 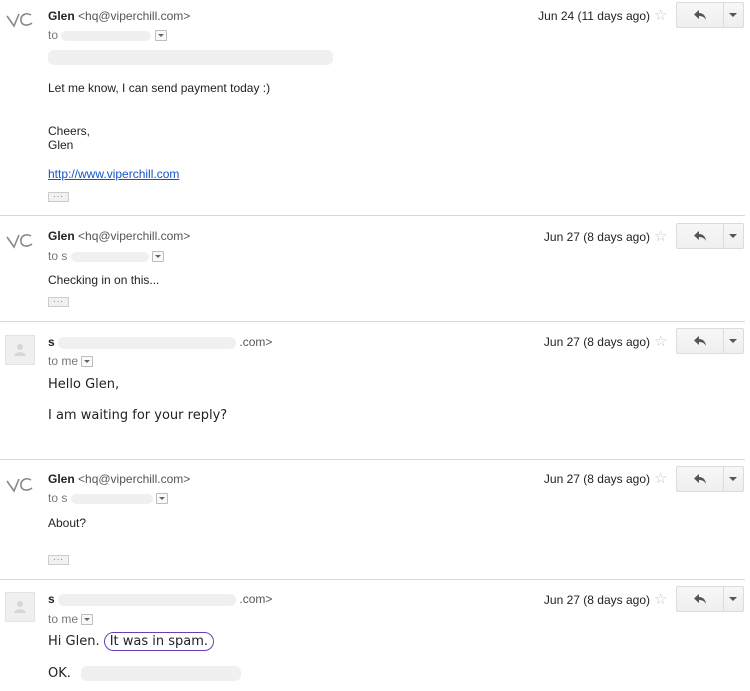 I want to click on message-date: Jun 24 (11 days ago), so click(x=594, y=16).